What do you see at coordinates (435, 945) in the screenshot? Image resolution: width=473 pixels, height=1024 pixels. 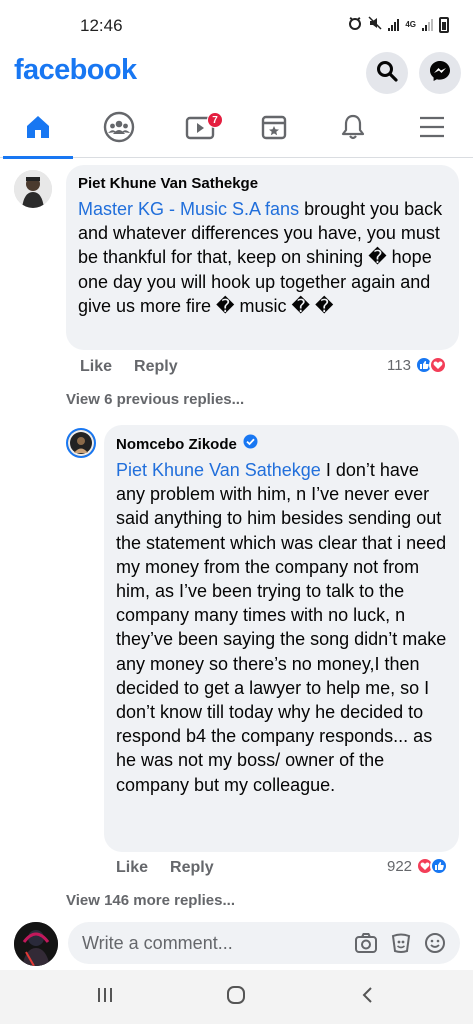 I see `emoji-icon` at bounding box center [435, 945].